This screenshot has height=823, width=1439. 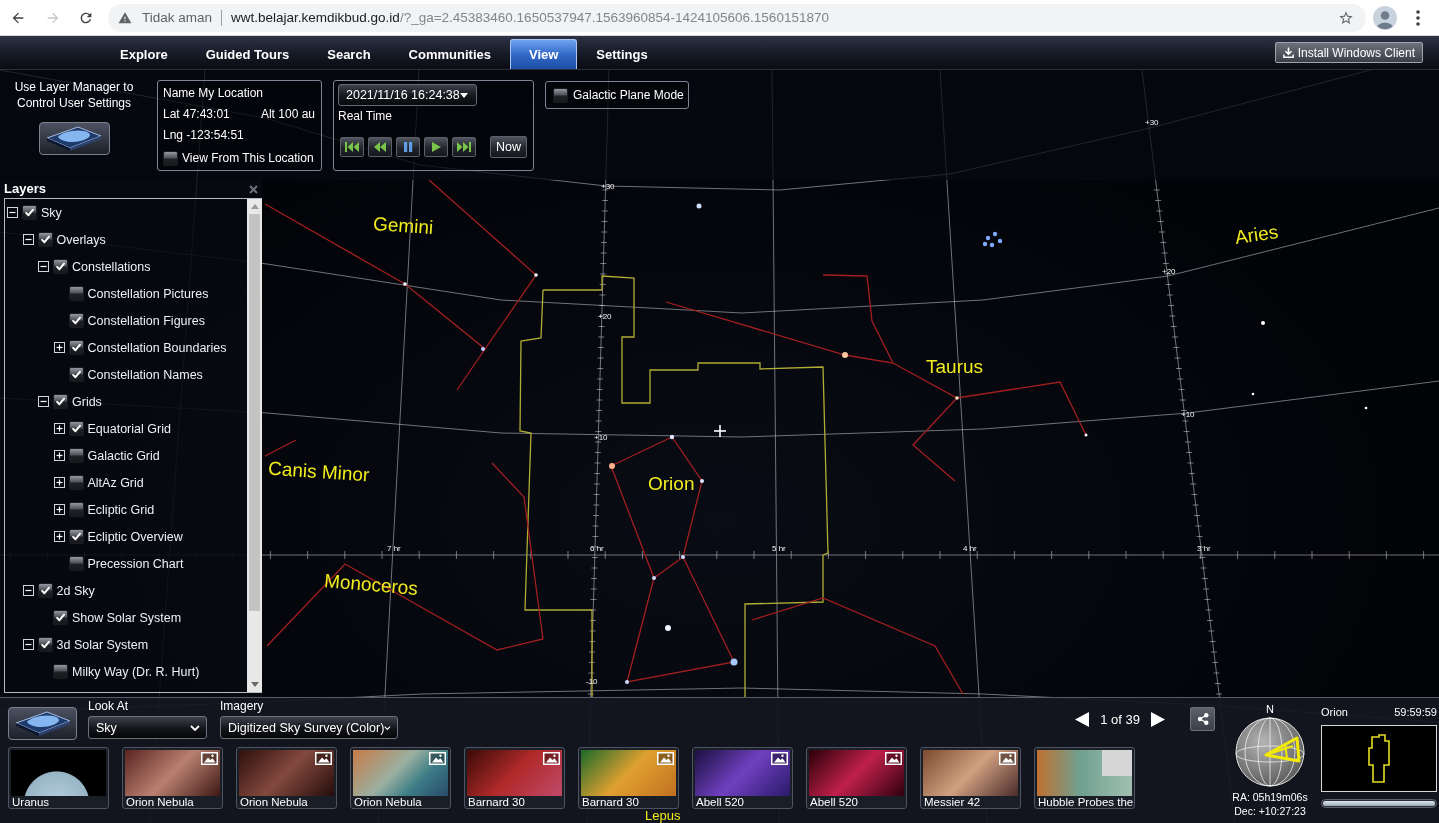 I want to click on menu-tab: View, so click(x=543, y=54).